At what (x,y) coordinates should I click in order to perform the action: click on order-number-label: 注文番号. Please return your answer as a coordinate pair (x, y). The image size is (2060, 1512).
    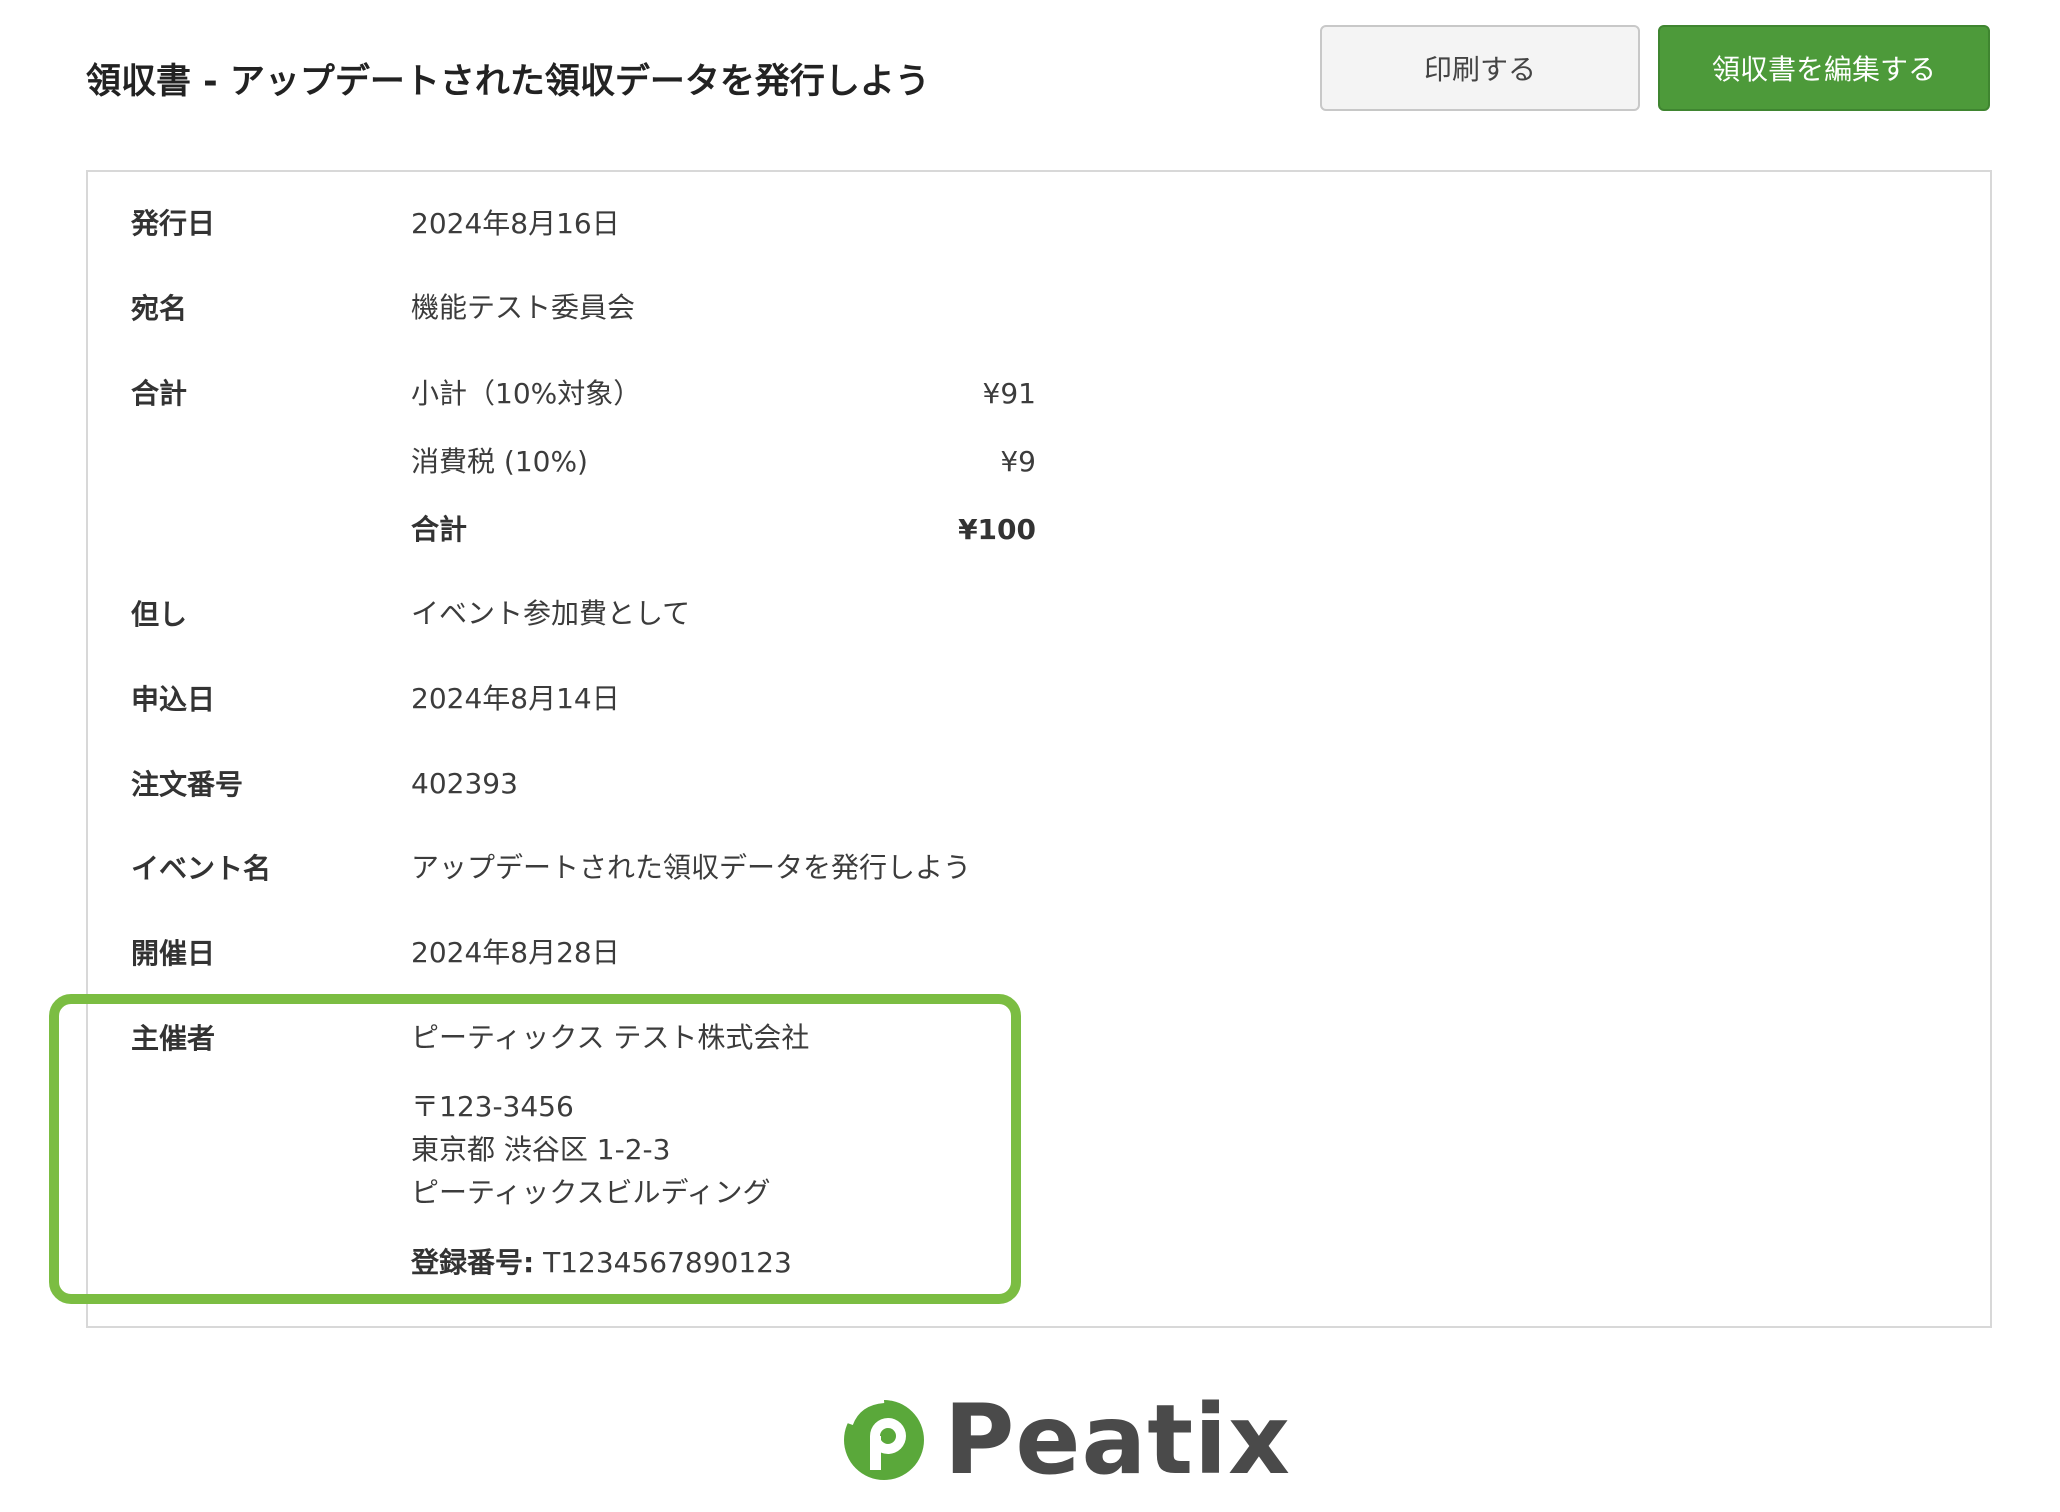
    Looking at the image, I should click on (187, 784).